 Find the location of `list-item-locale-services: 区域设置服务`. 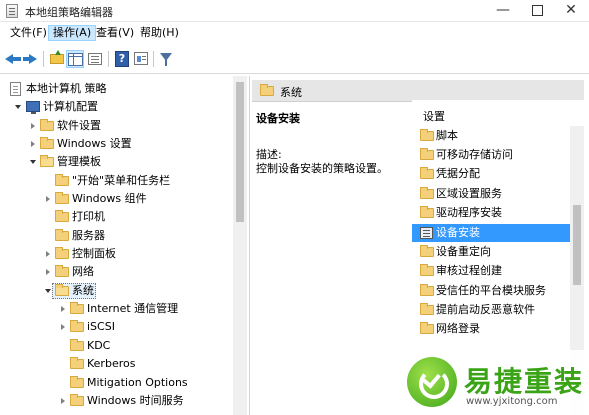

list-item-locale-services: 区域设置服务 is located at coordinates (491, 194).